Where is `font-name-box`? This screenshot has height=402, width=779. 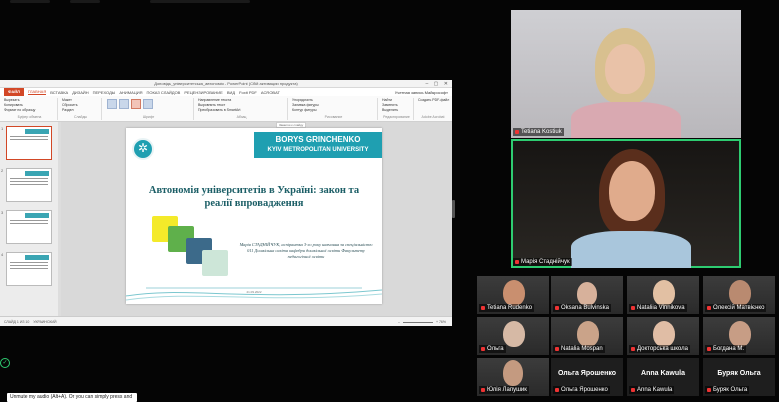 font-name-box is located at coordinates (112, 104).